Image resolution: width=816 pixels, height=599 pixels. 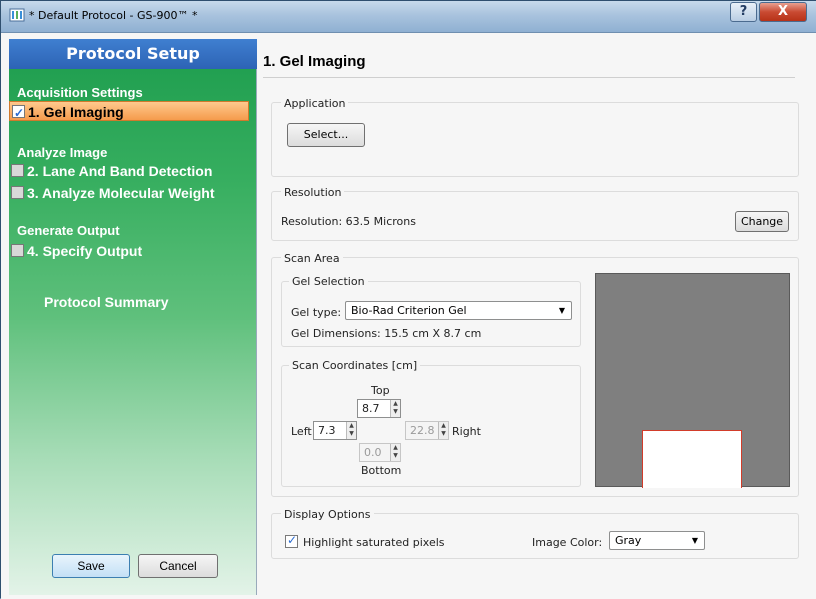 I want to click on right-label: Right, so click(x=466, y=431).